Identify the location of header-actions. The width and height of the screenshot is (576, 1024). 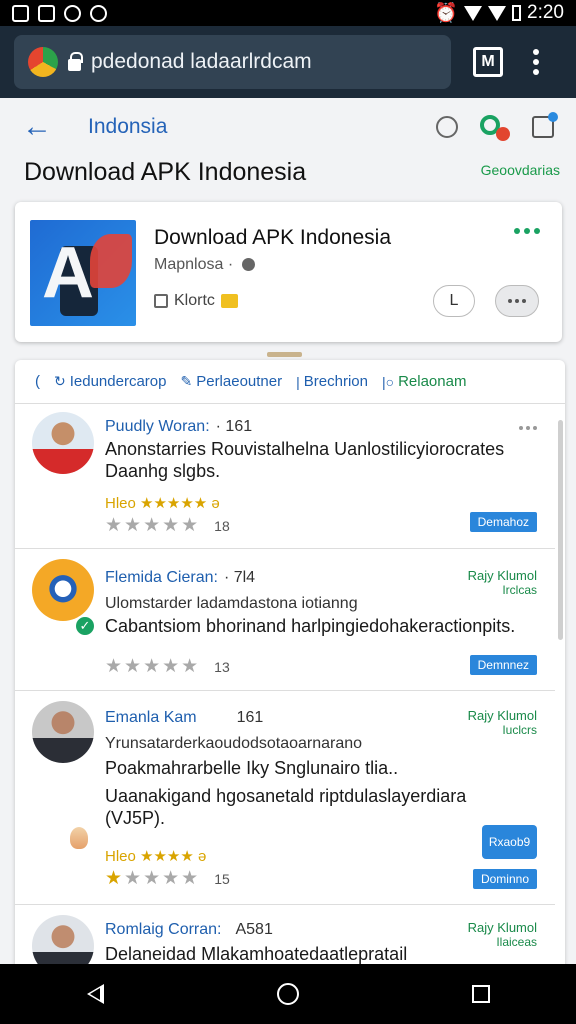
(497, 126).